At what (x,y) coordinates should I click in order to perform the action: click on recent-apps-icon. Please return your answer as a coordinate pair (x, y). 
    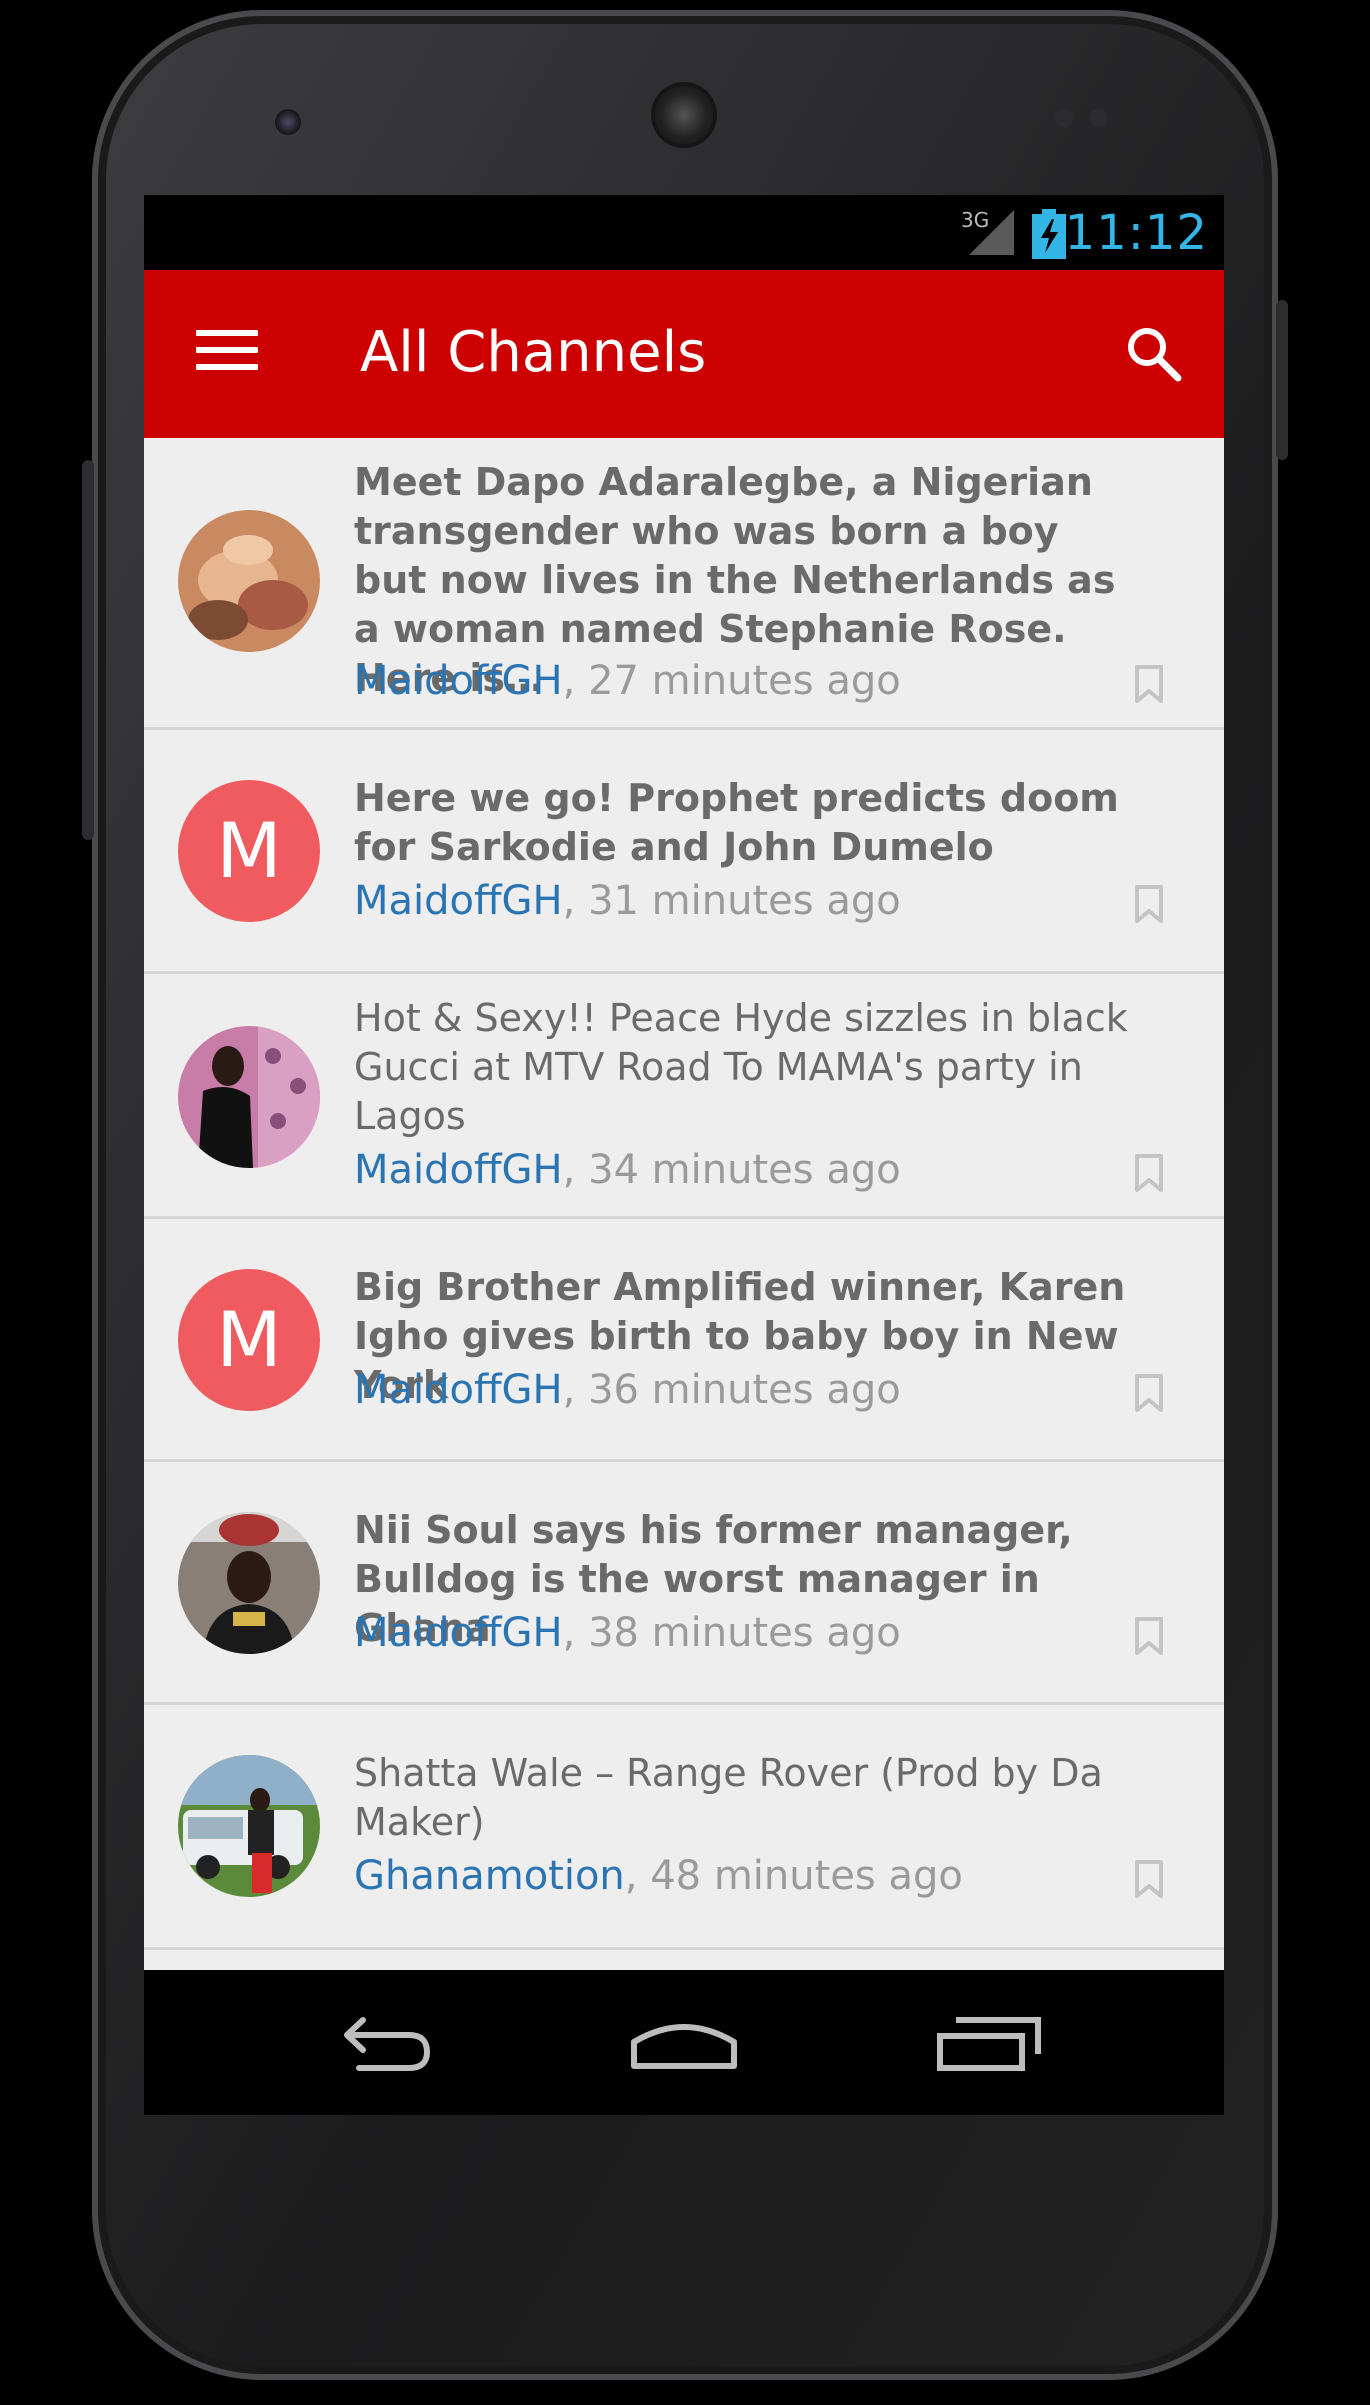
    Looking at the image, I should click on (989, 2045).